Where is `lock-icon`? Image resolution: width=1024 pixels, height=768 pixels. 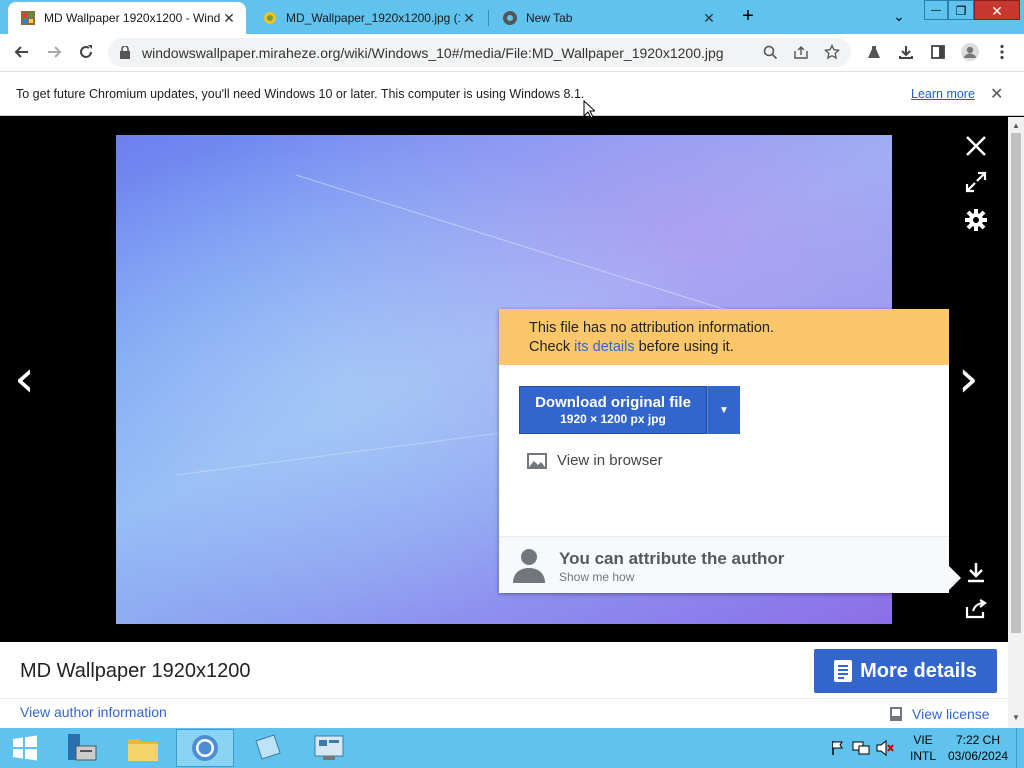
lock-icon is located at coordinates (125, 52).